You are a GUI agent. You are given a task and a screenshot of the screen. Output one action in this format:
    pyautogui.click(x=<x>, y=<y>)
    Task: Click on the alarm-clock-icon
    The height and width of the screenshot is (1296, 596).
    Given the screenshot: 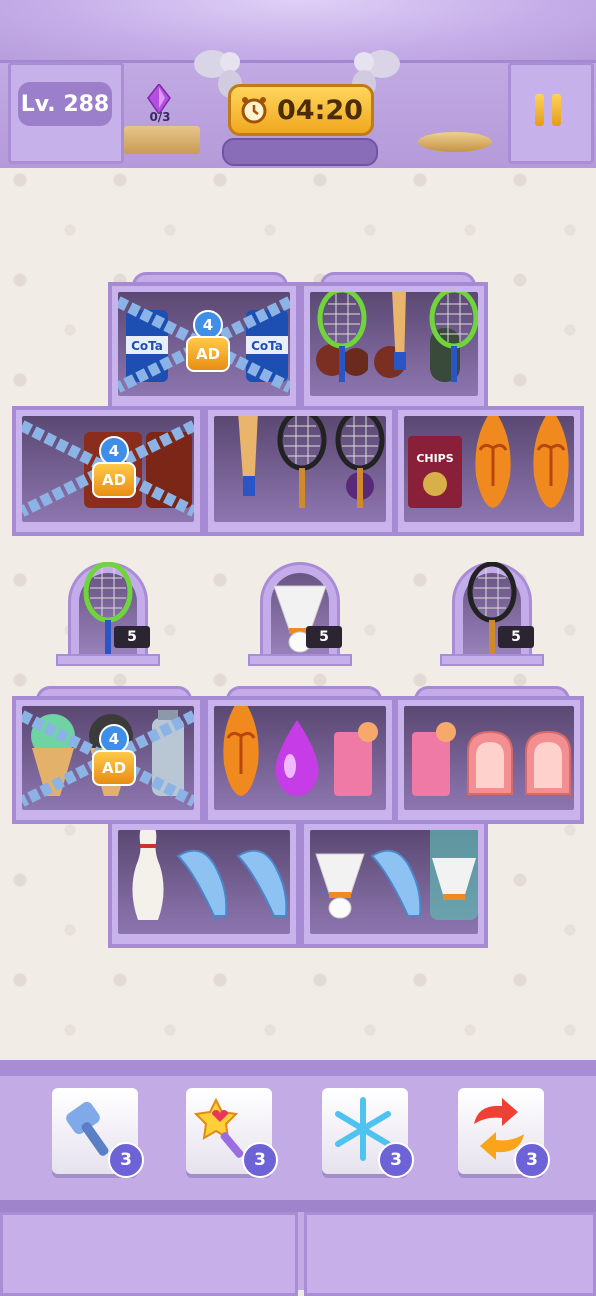 What is the action you would take?
    pyautogui.click(x=254, y=110)
    